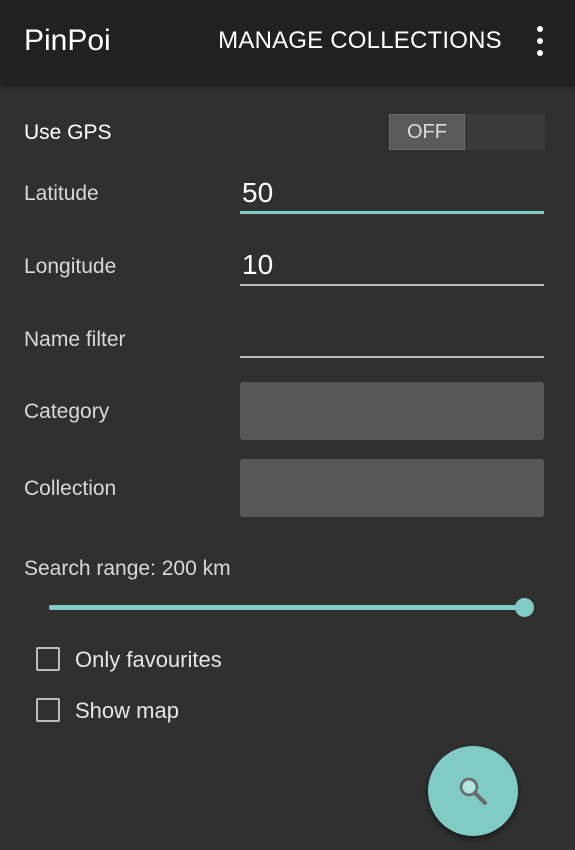  I want to click on app-title: PinPoi, so click(67, 40).